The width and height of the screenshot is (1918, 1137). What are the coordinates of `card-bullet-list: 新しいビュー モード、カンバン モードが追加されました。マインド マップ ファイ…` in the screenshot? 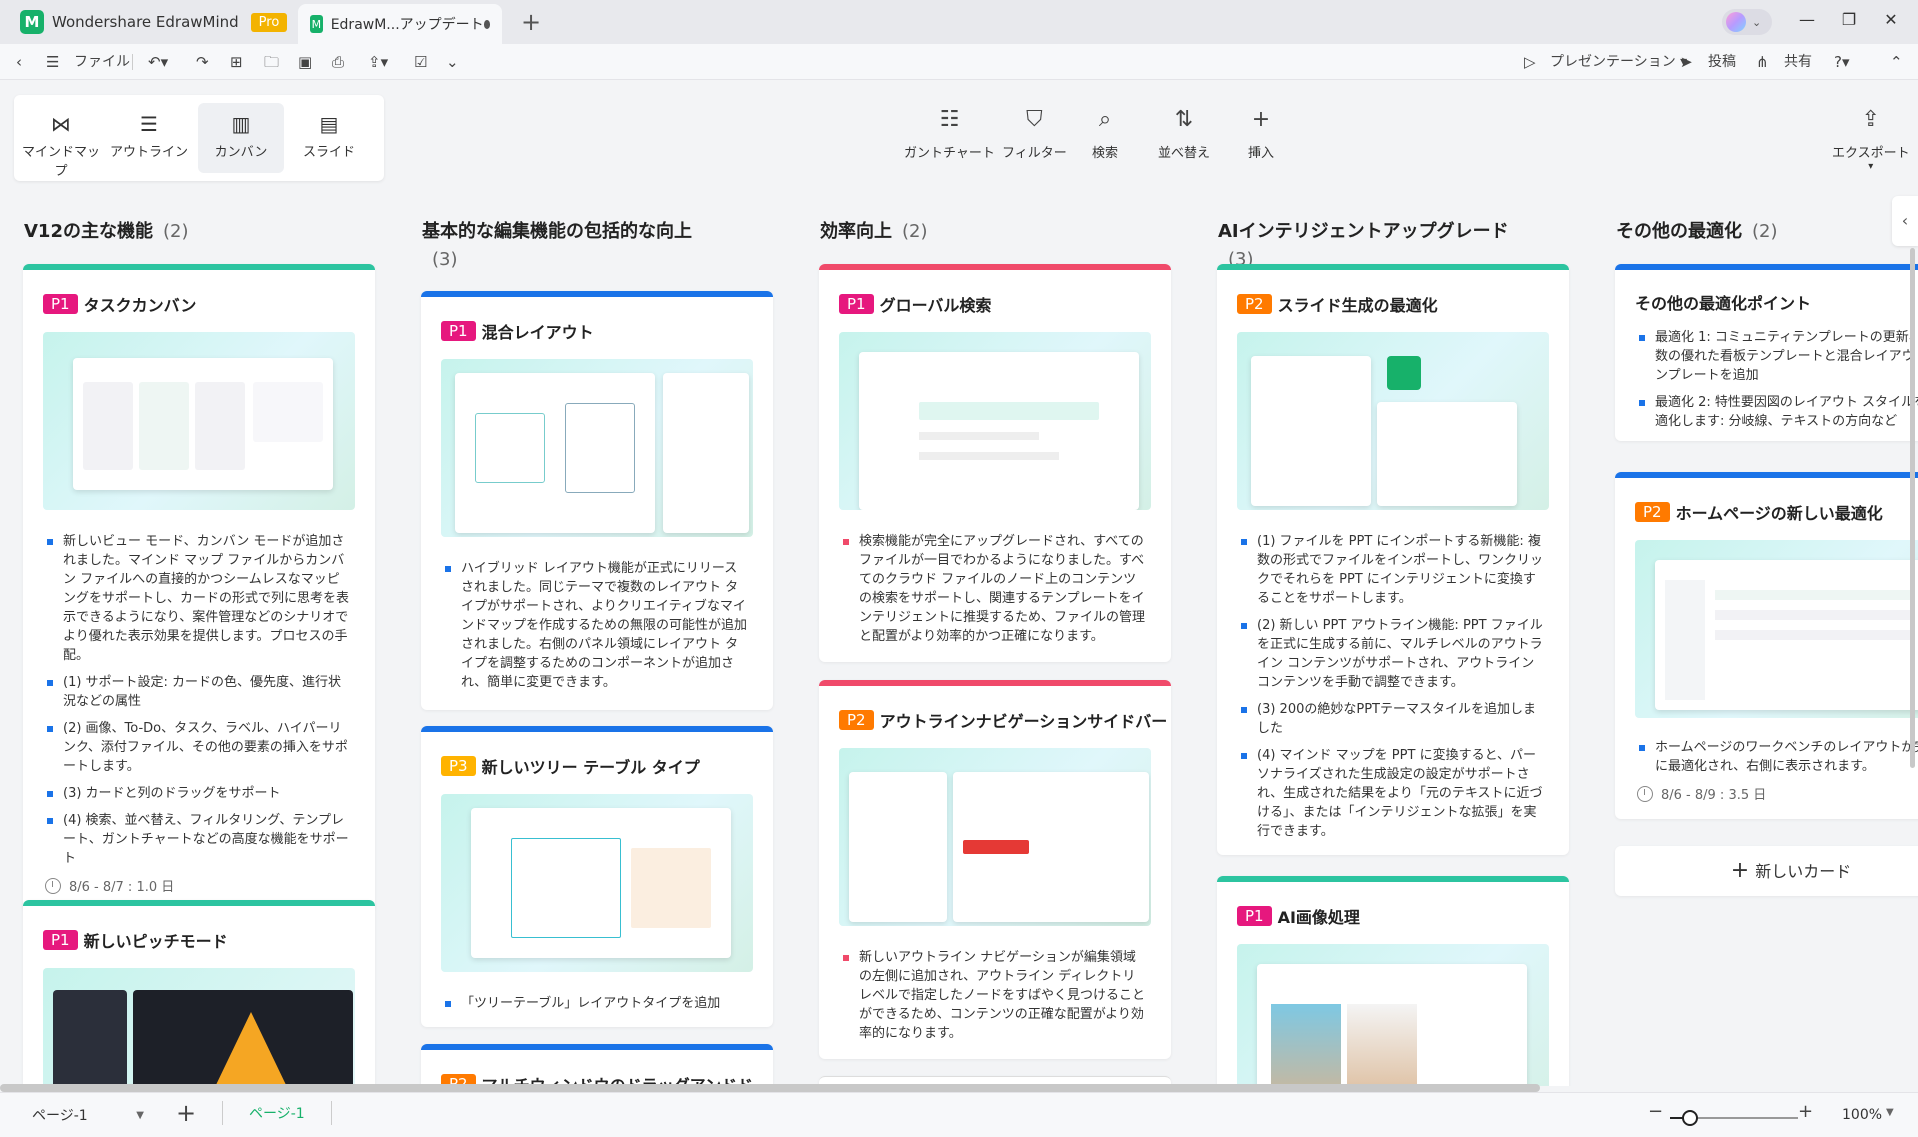 It's located at (198, 700).